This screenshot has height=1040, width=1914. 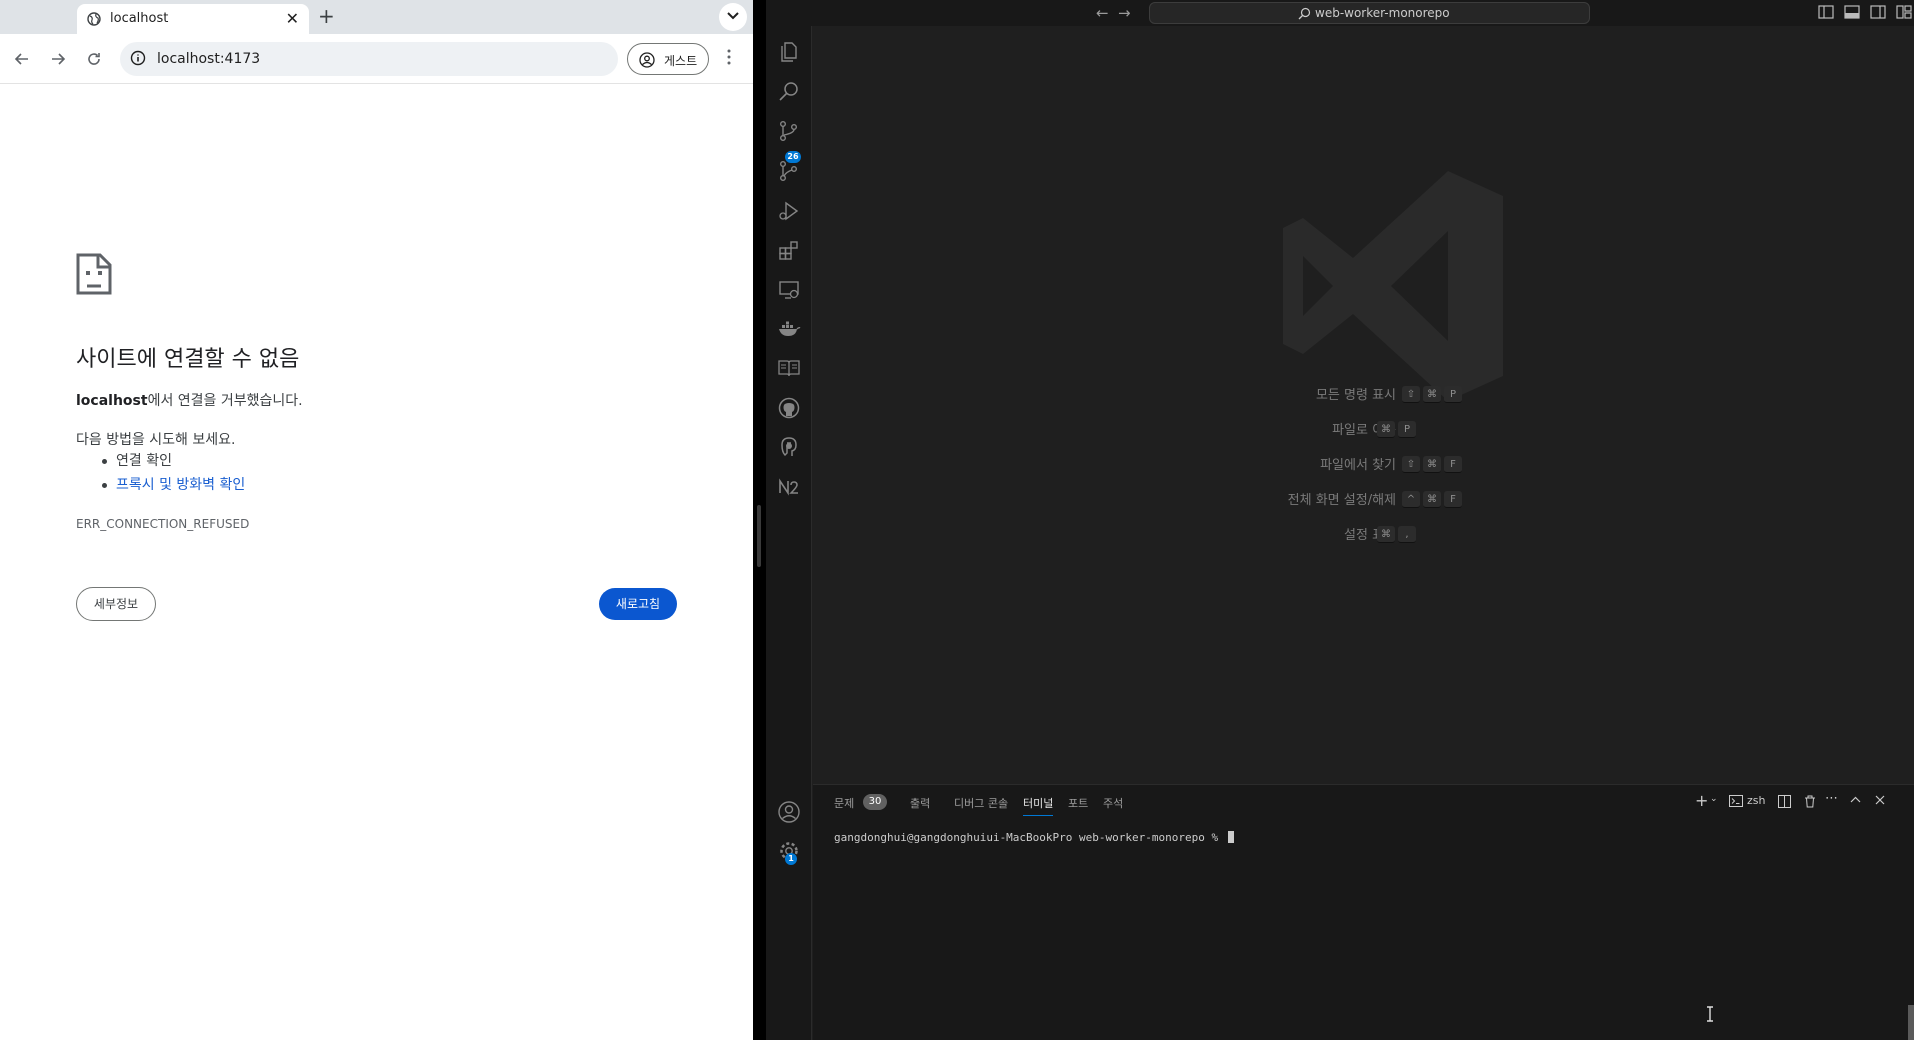 What do you see at coordinates (94, 59) in the screenshot?
I see `reload-icon` at bounding box center [94, 59].